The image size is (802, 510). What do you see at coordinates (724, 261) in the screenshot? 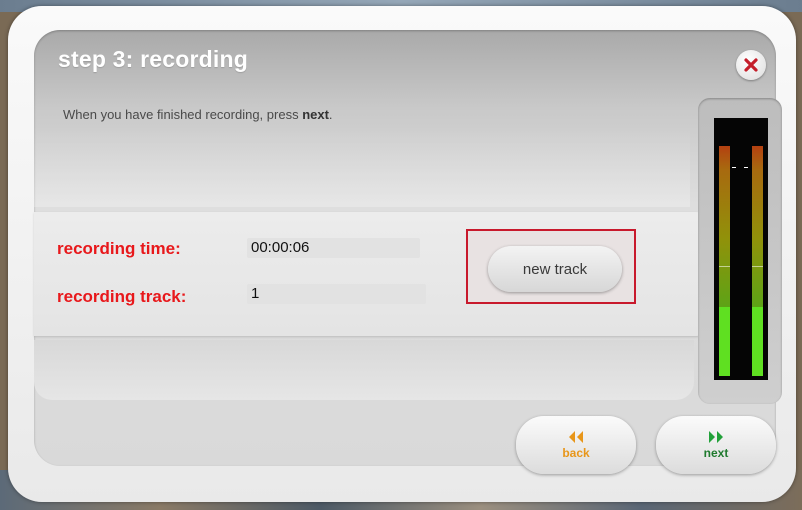
I see `level-meter-left-channel` at bounding box center [724, 261].